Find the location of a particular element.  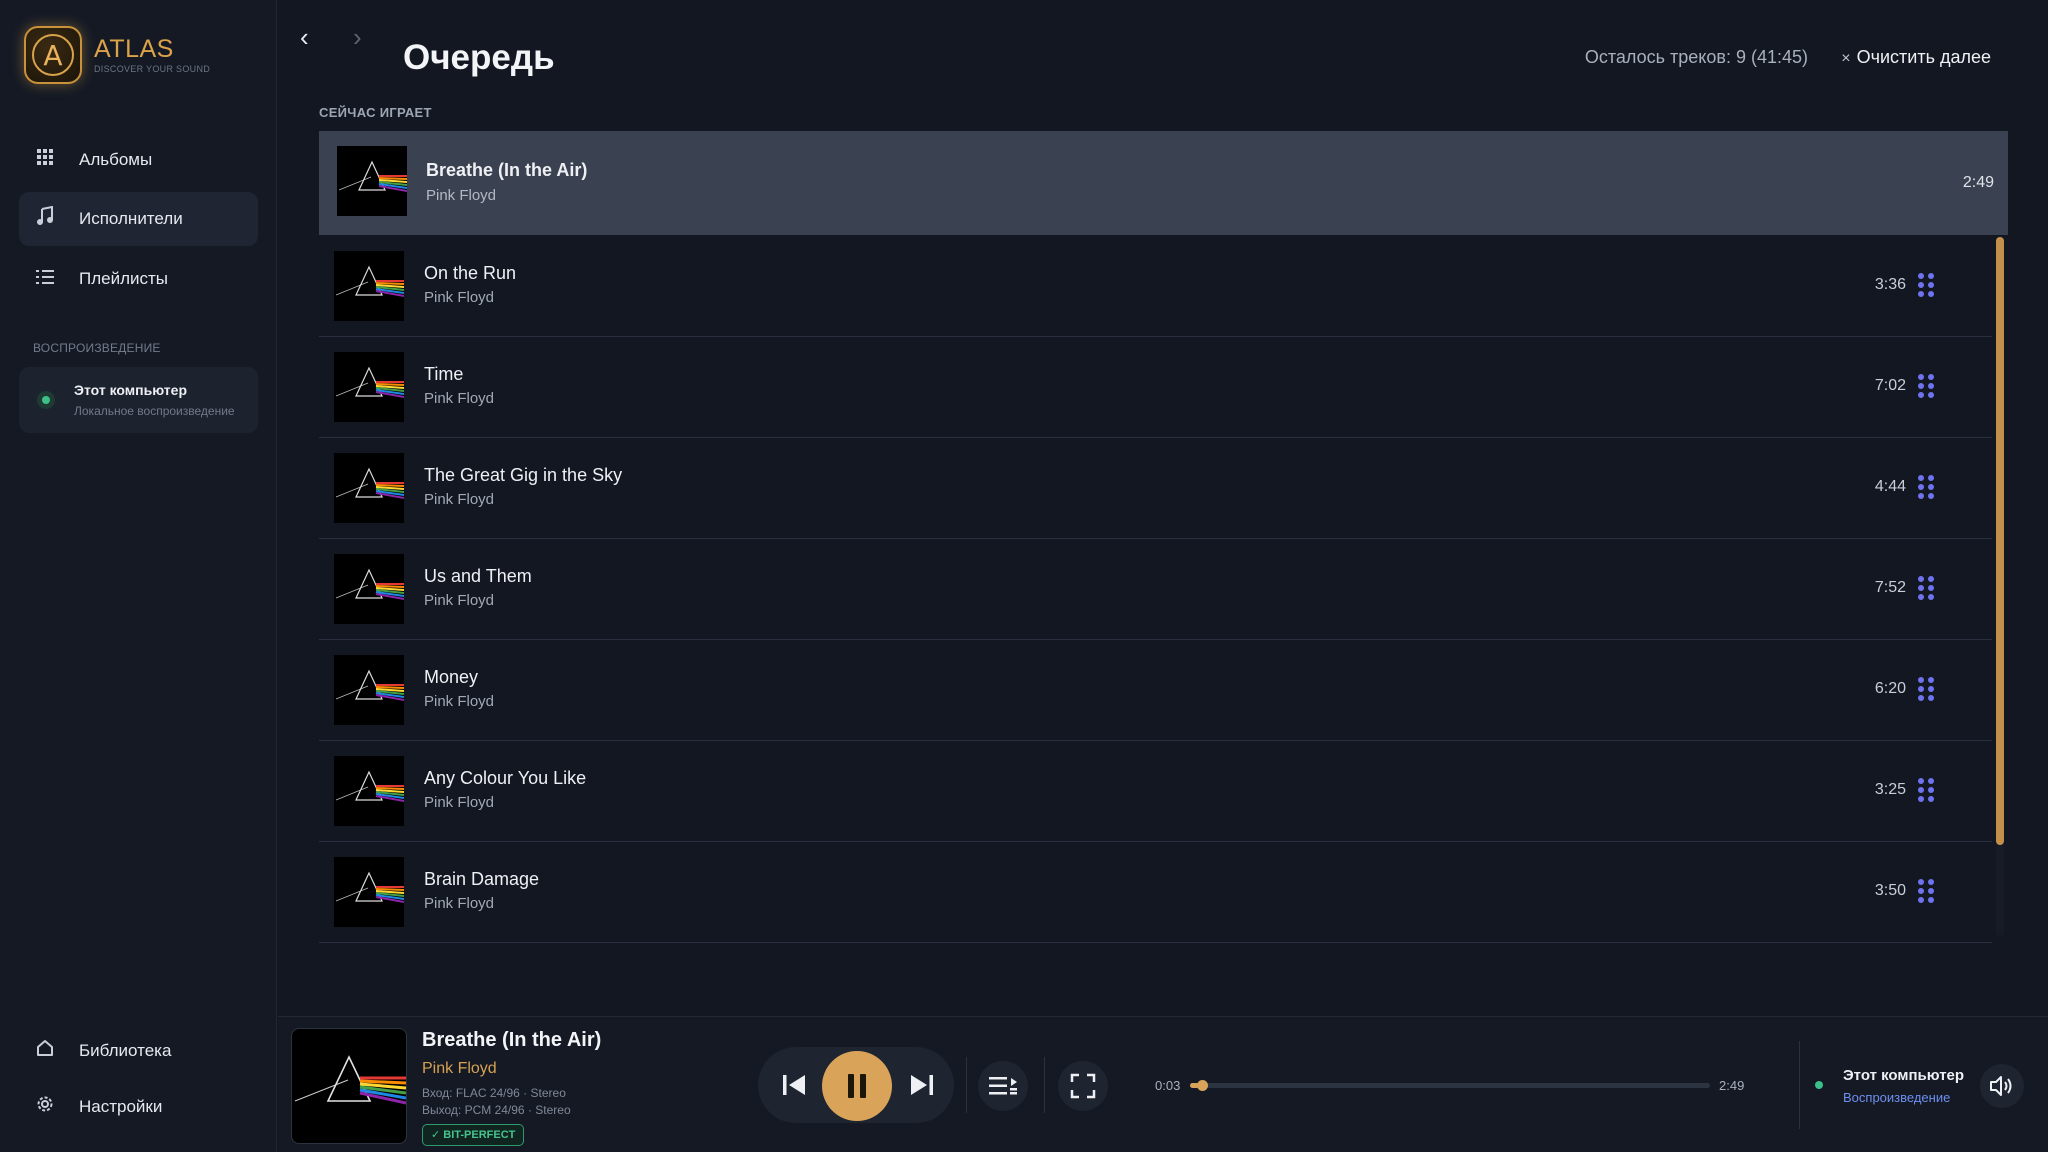

track-title: Any Colour You Like is located at coordinates (505, 778).